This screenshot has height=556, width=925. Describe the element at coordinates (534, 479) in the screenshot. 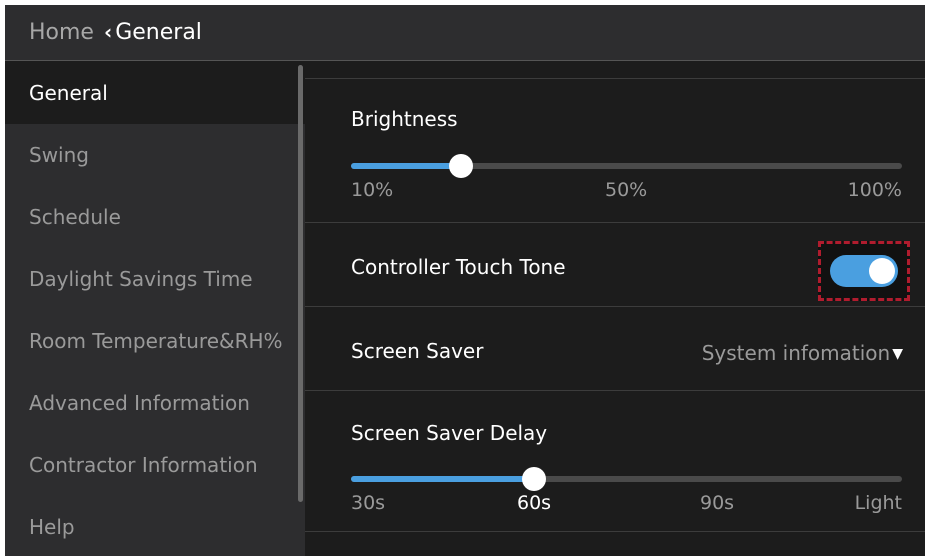

I see `screen-saver-delay-slider-handle` at that location.